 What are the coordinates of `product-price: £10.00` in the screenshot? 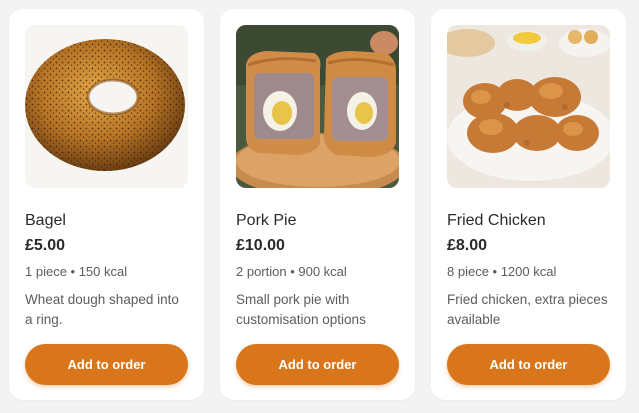 It's located at (260, 245).